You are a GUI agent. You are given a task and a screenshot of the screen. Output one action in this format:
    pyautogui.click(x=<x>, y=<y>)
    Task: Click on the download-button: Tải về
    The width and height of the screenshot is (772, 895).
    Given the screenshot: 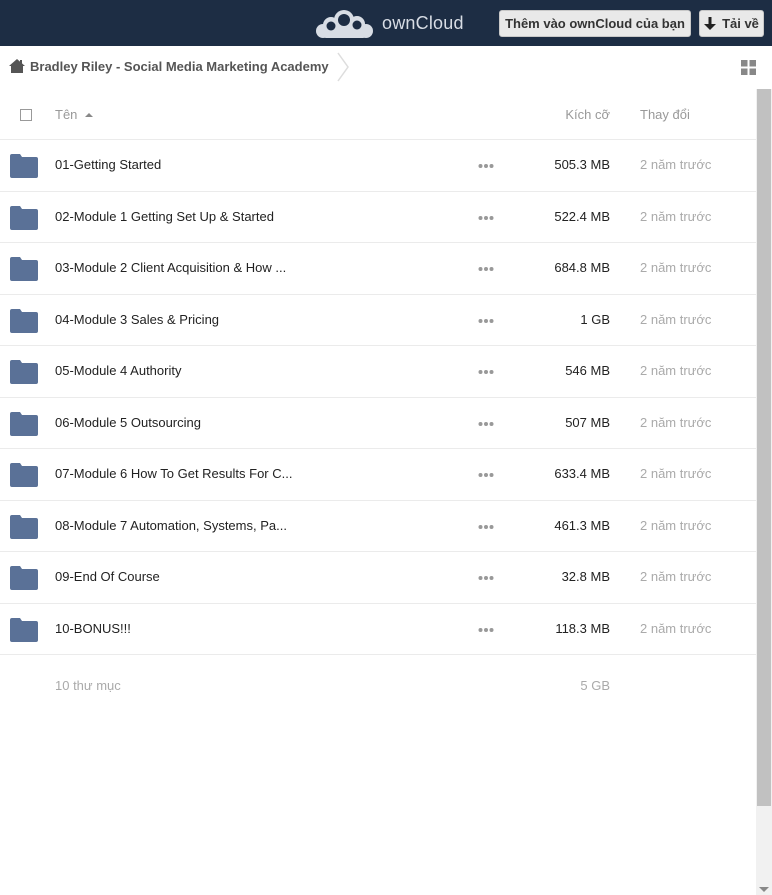 What is the action you would take?
    pyautogui.click(x=731, y=23)
    